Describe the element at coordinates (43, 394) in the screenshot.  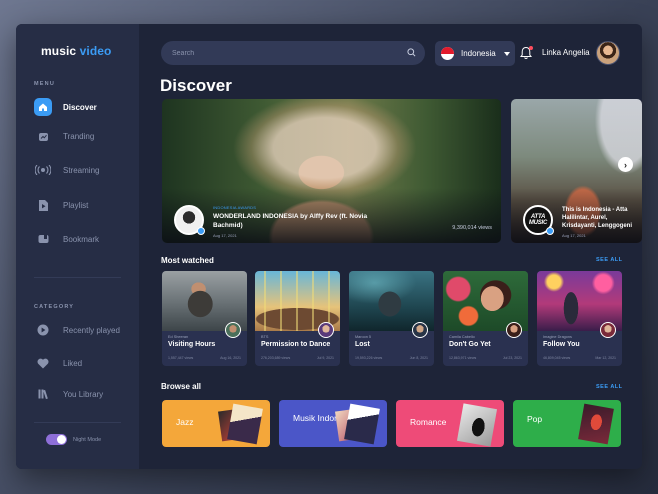
I see `library-icon` at that location.